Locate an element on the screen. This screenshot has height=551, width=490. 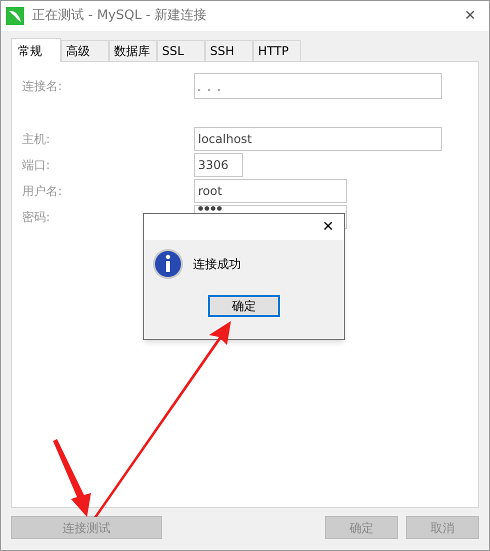
field-label: 连接名: is located at coordinates (43, 86).